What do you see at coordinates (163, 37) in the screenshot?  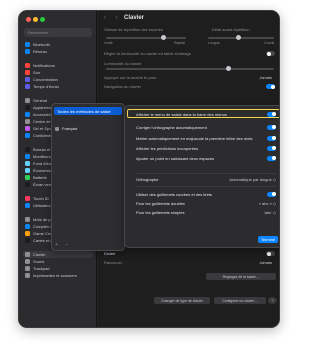 I see `key-repeat-knob` at bounding box center [163, 37].